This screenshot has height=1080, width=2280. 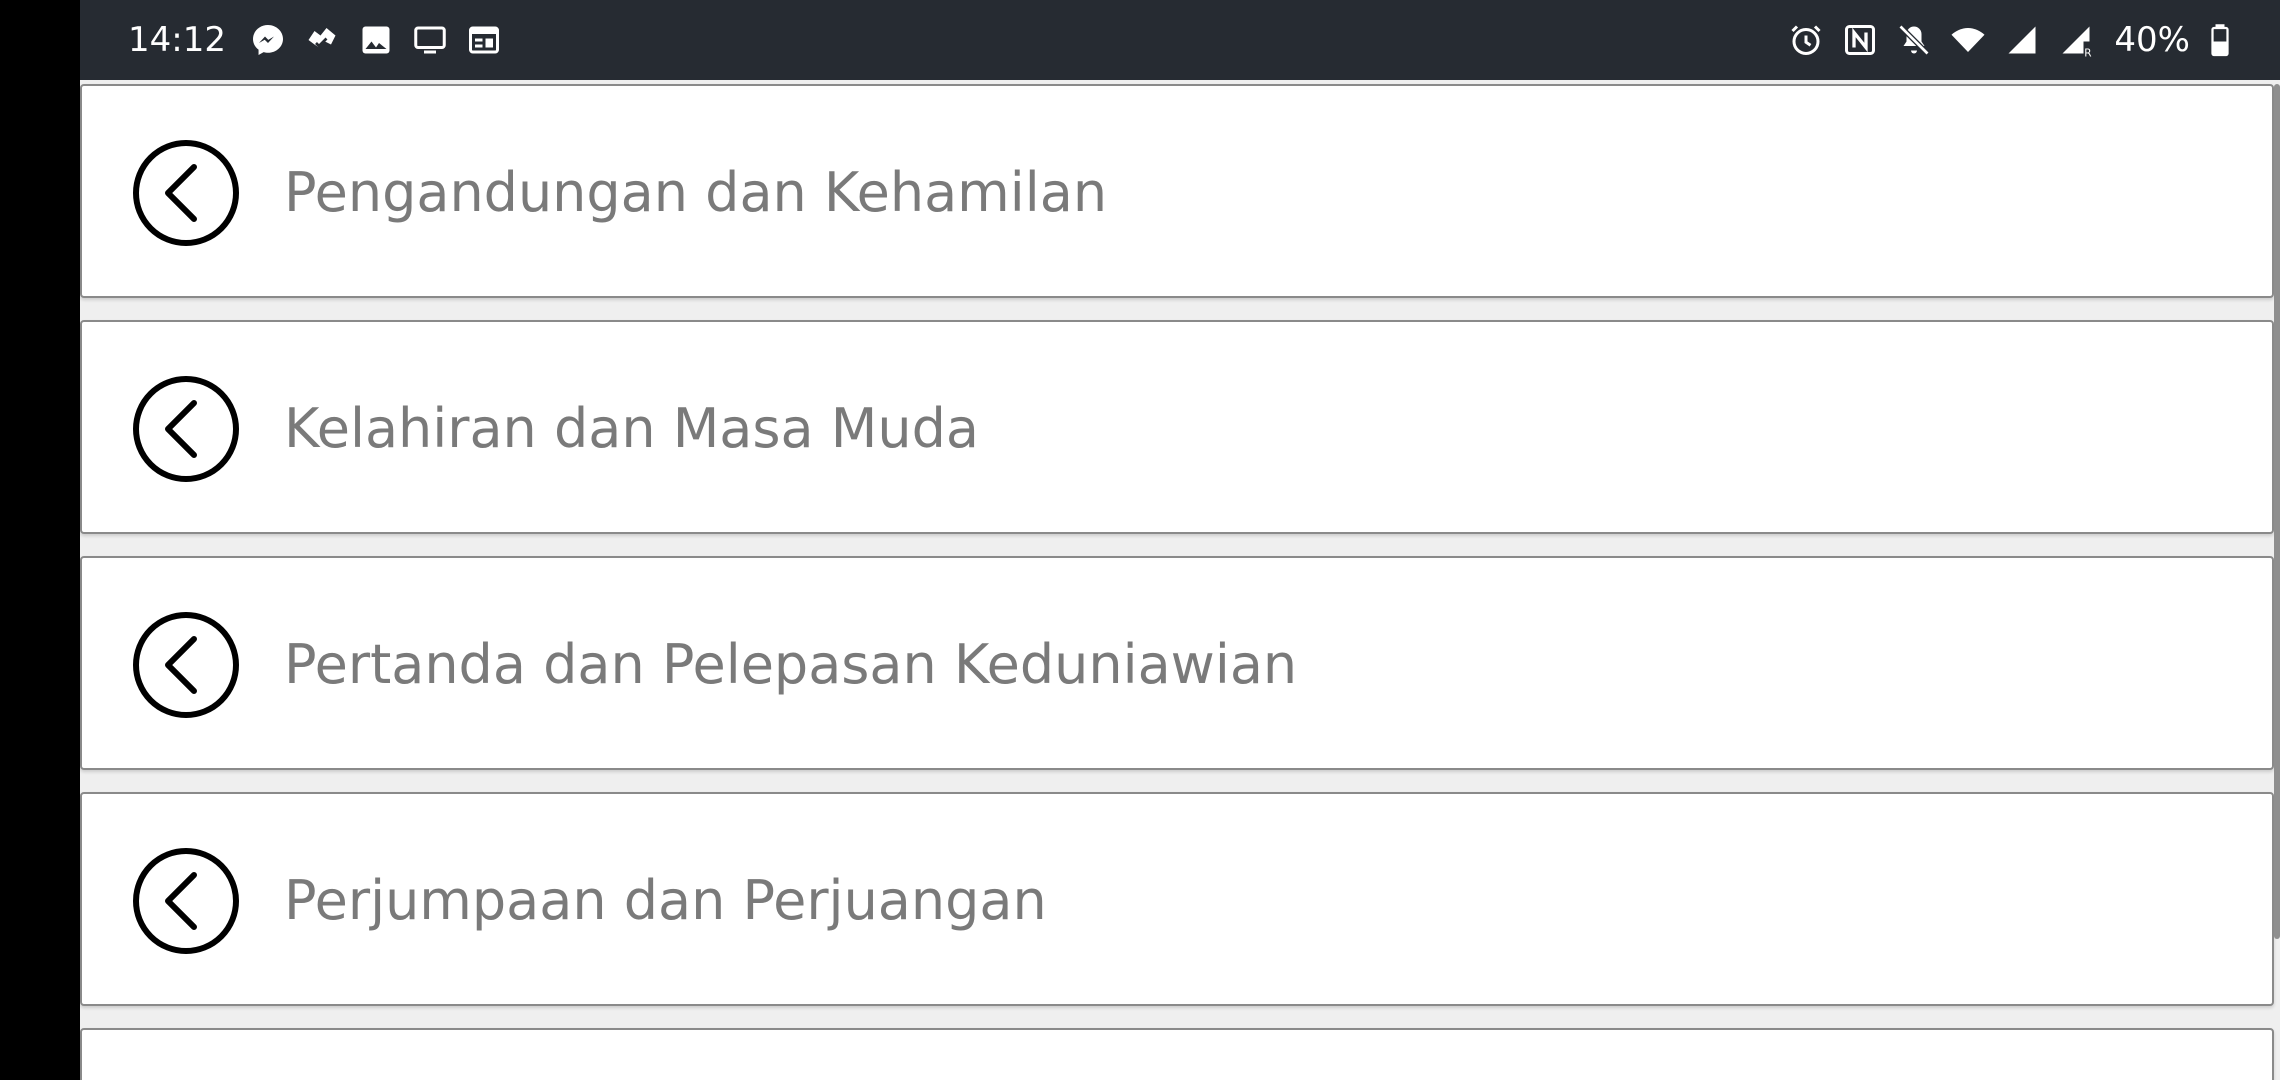 What do you see at coordinates (1968, 40) in the screenshot?
I see `wifi-icon` at bounding box center [1968, 40].